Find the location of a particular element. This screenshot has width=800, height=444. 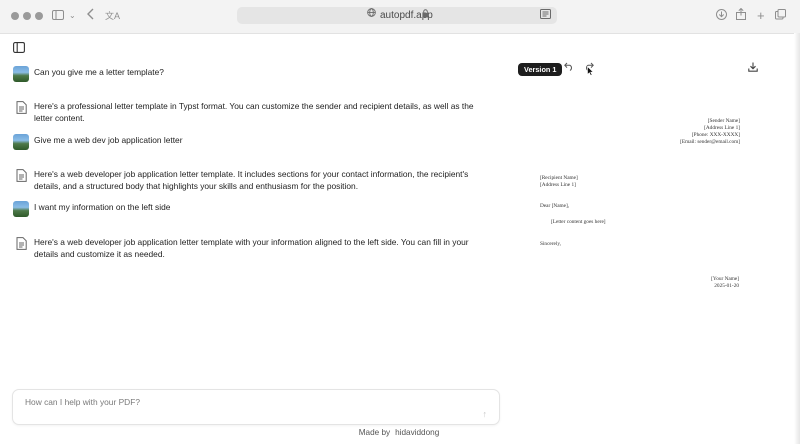

letter-date: 2025-01-20 is located at coordinates (726, 286).